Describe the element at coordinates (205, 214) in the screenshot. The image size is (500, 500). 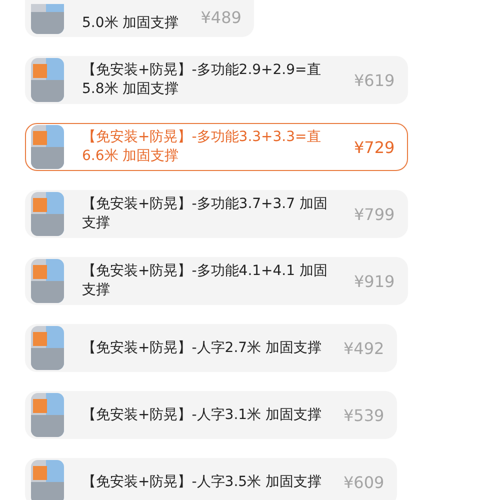
I see `option-title: 【免安装+防晃】-多功能3.7+3.7 加固支撑` at that location.